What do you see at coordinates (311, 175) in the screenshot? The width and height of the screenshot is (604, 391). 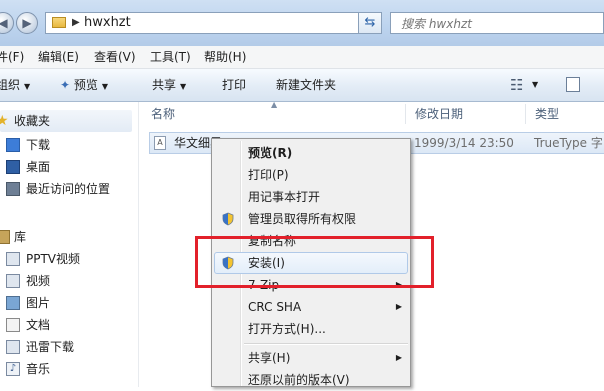 I see `menu-item-print: 打印(P)` at bounding box center [311, 175].